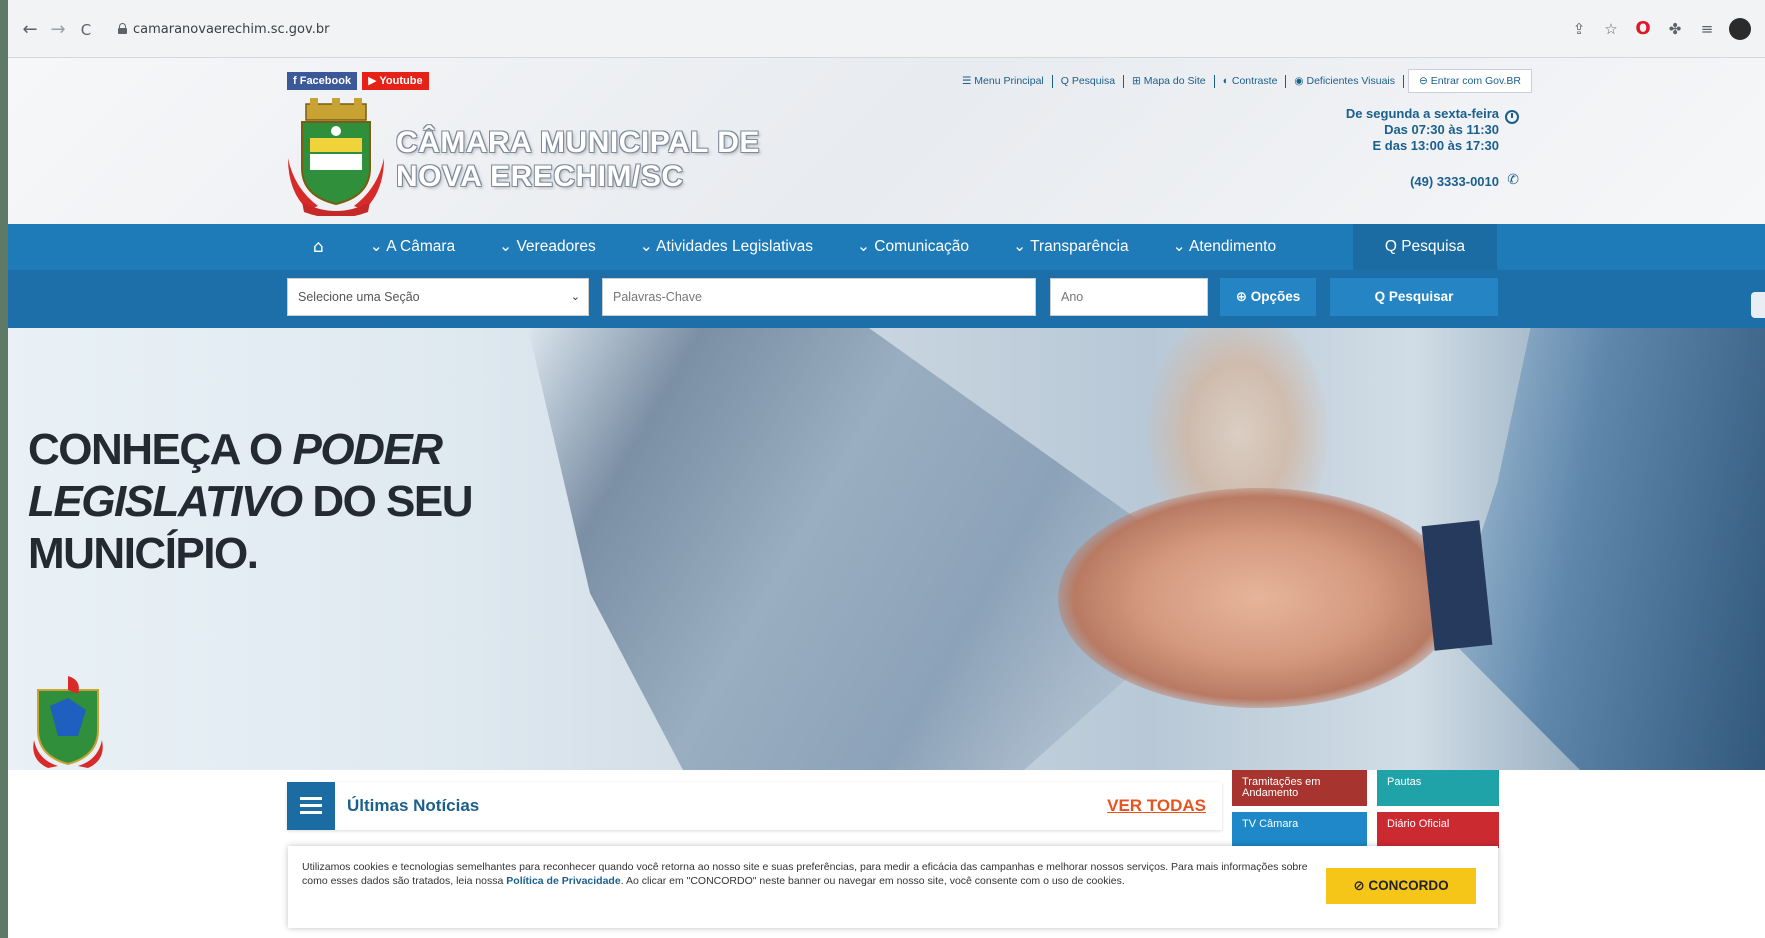 The width and height of the screenshot is (1765, 938). Describe the element at coordinates (1707, 29) in the screenshot. I see `reading-list-icon: ≡` at that location.